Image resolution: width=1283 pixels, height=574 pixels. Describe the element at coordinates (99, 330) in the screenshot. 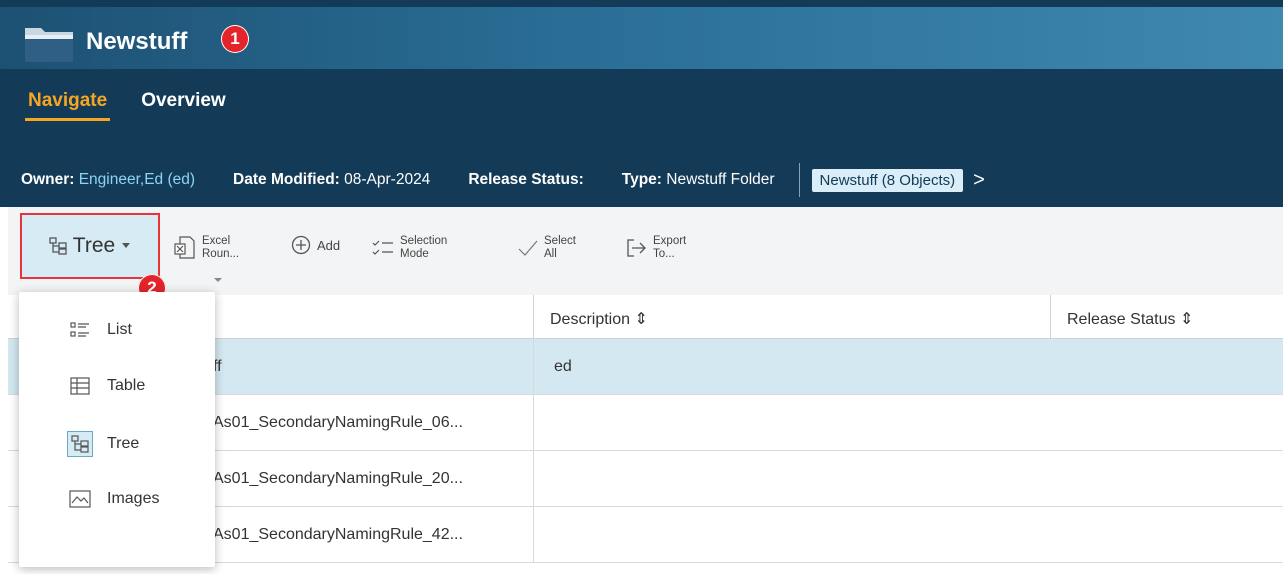

I see `menu-item-list: List` at that location.